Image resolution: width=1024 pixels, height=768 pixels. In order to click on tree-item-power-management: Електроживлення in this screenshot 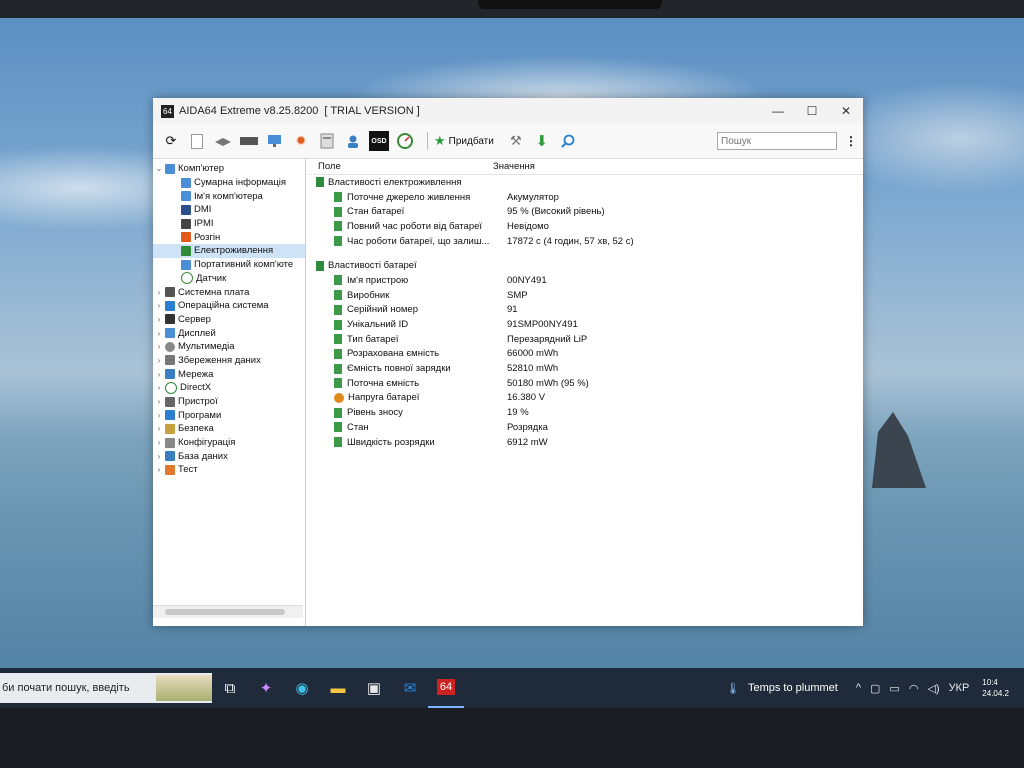, I will do `click(229, 251)`.